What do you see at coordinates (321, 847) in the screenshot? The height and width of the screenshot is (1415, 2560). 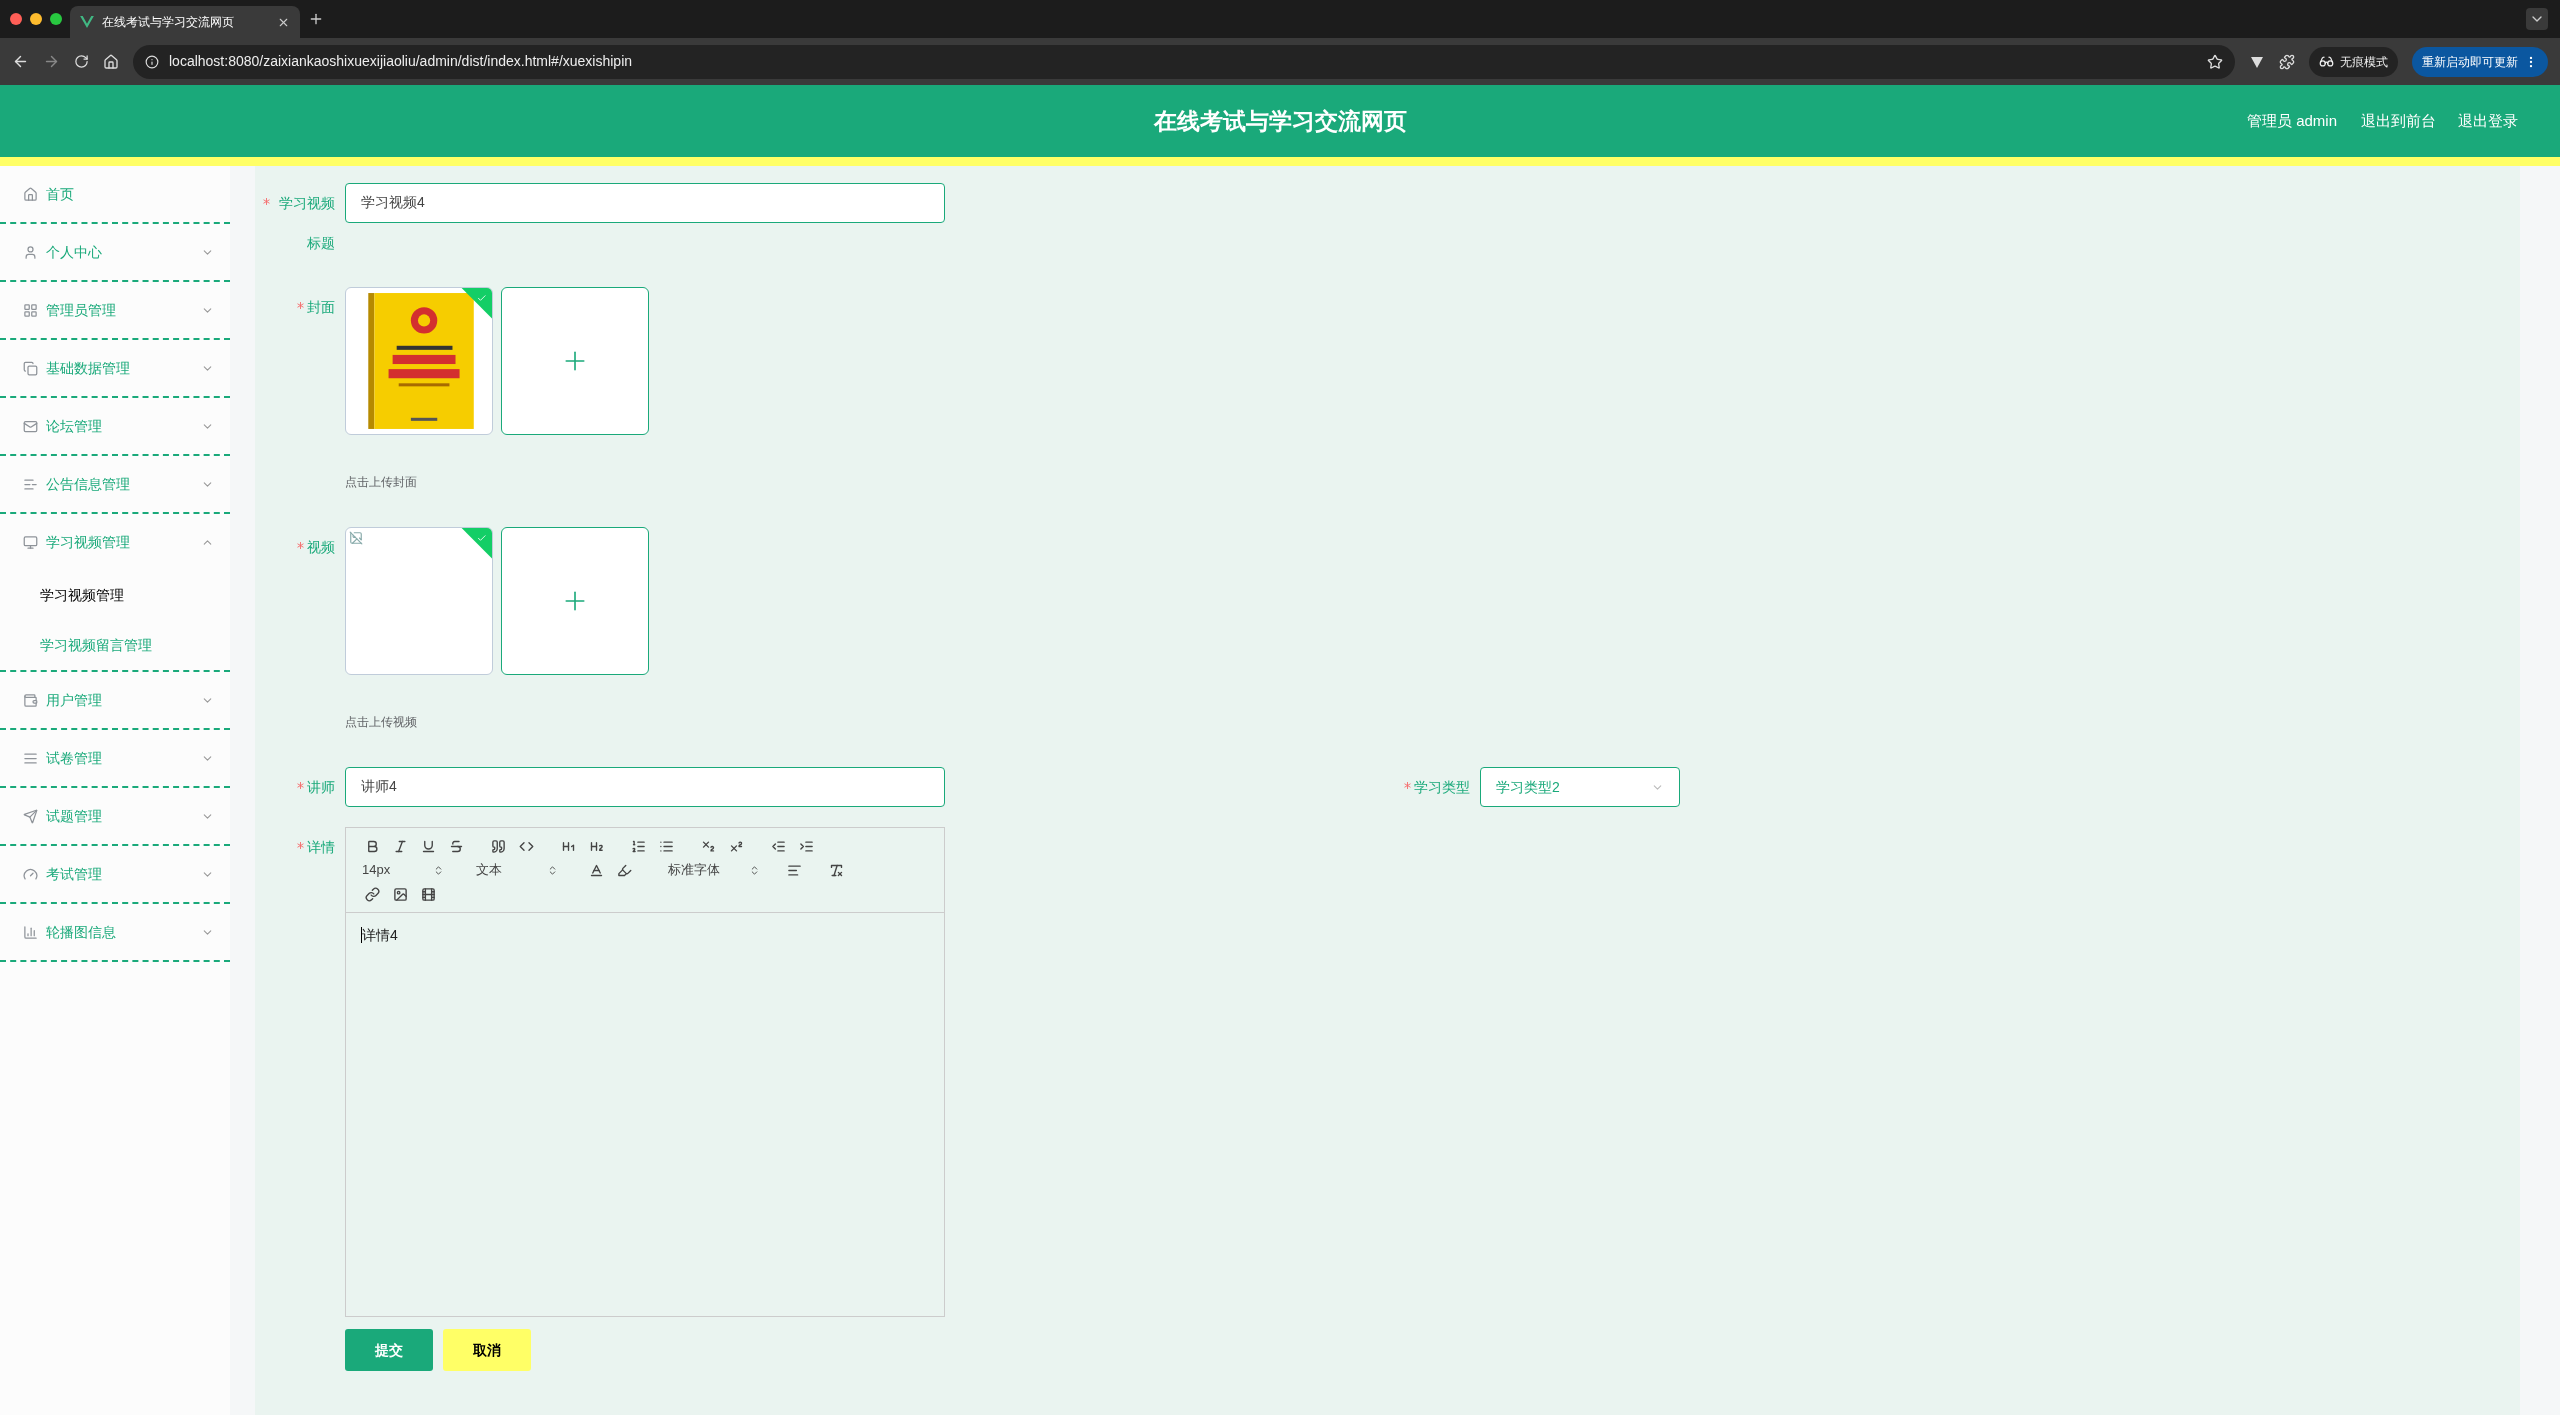 I see `field-label: 详情` at bounding box center [321, 847].